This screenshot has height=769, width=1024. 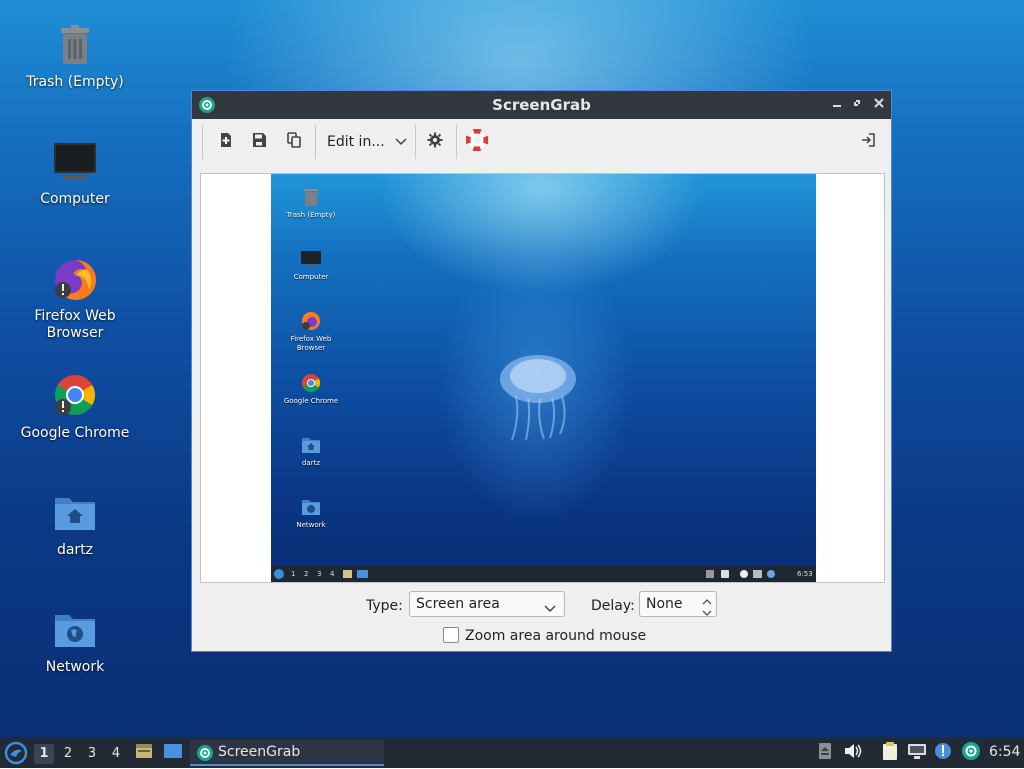 What do you see at coordinates (311, 321) in the screenshot?
I see `firefox-icon` at bounding box center [311, 321].